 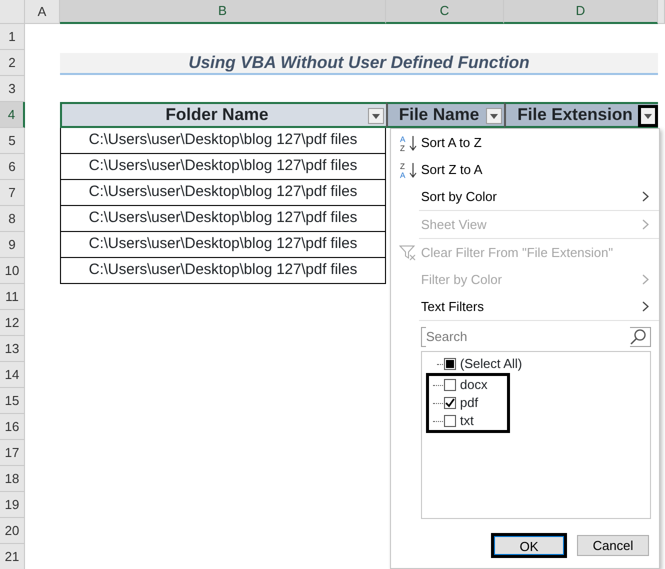 What do you see at coordinates (445, 12) in the screenshot?
I see `column-header: C` at bounding box center [445, 12].